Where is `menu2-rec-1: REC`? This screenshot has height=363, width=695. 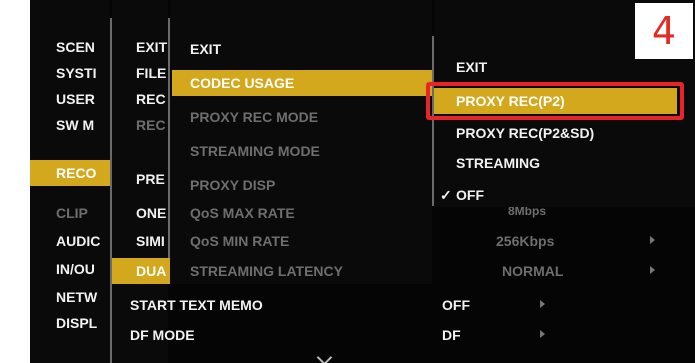
menu2-rec-1: REC is located at coordinates (152, 99).